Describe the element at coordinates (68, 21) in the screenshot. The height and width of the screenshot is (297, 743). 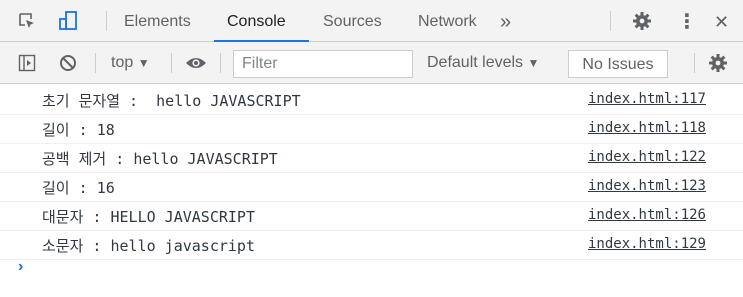
I see `device-toggle-icon` at that location.